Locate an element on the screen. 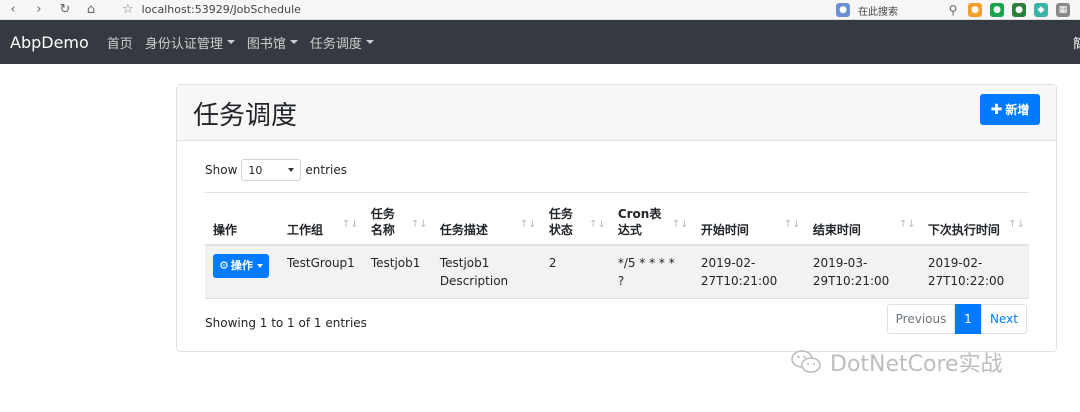 The width and height of the screenshot is (1080, 412). browser-right-tools: ● 在此搜索 ⚲ ● ● ● ◆ ▦ is located at coordinates (953, 10).